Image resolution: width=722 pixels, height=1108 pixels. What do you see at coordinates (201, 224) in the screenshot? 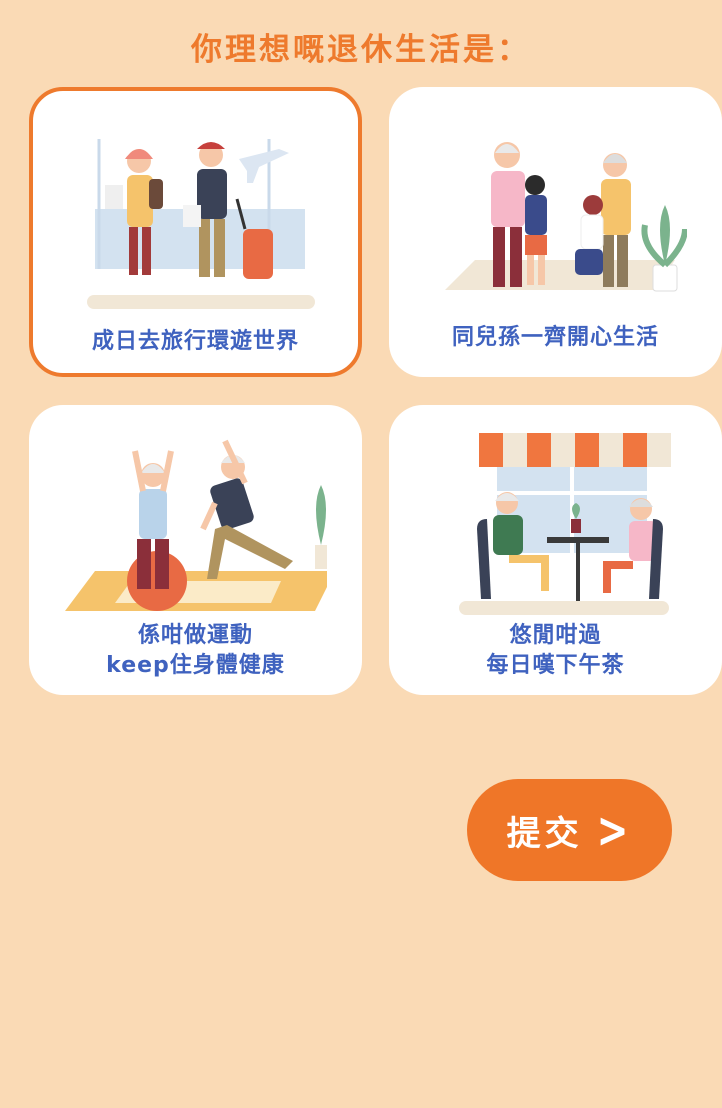
I see `travel-illustration` at bounding box center [201, 224].